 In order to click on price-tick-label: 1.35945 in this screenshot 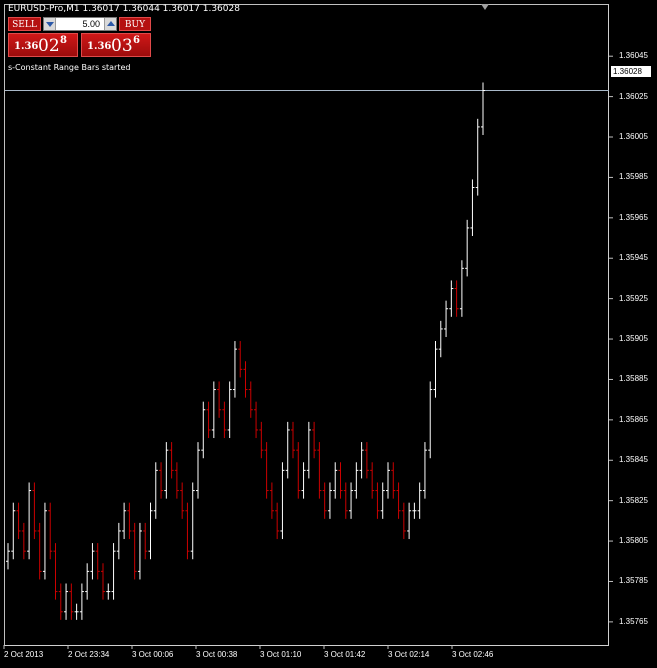, I will do `click(633, 258)`.